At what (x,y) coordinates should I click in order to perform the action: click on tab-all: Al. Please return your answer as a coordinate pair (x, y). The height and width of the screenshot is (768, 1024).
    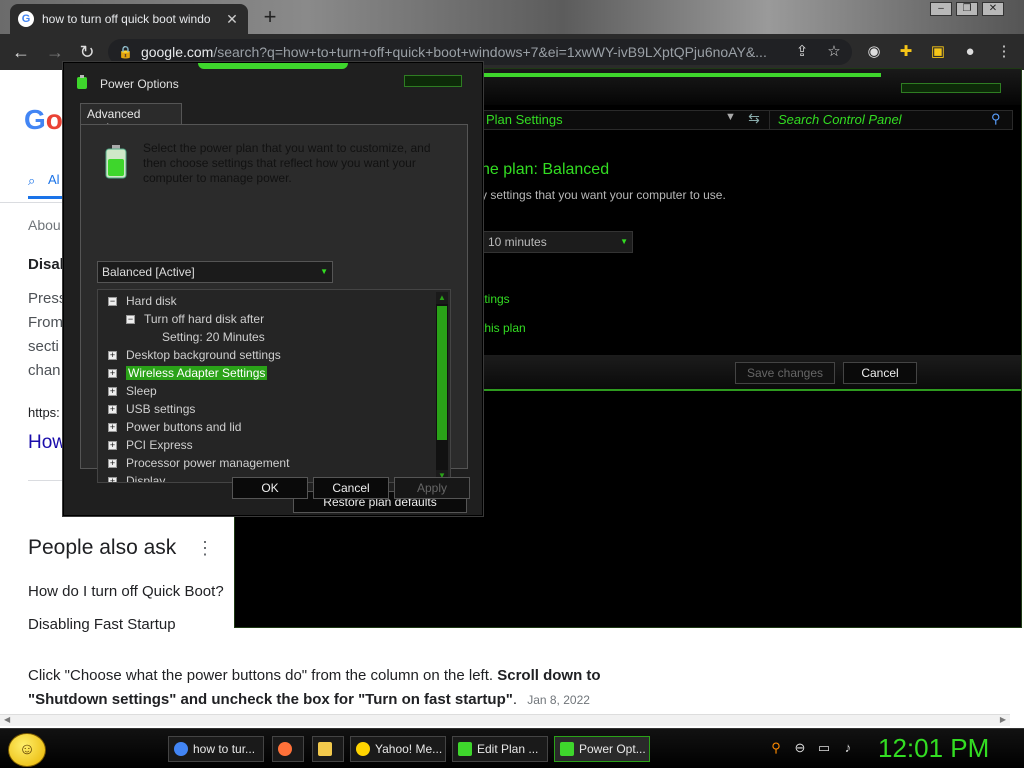
    Looking at the image, I should click on (54, 179).